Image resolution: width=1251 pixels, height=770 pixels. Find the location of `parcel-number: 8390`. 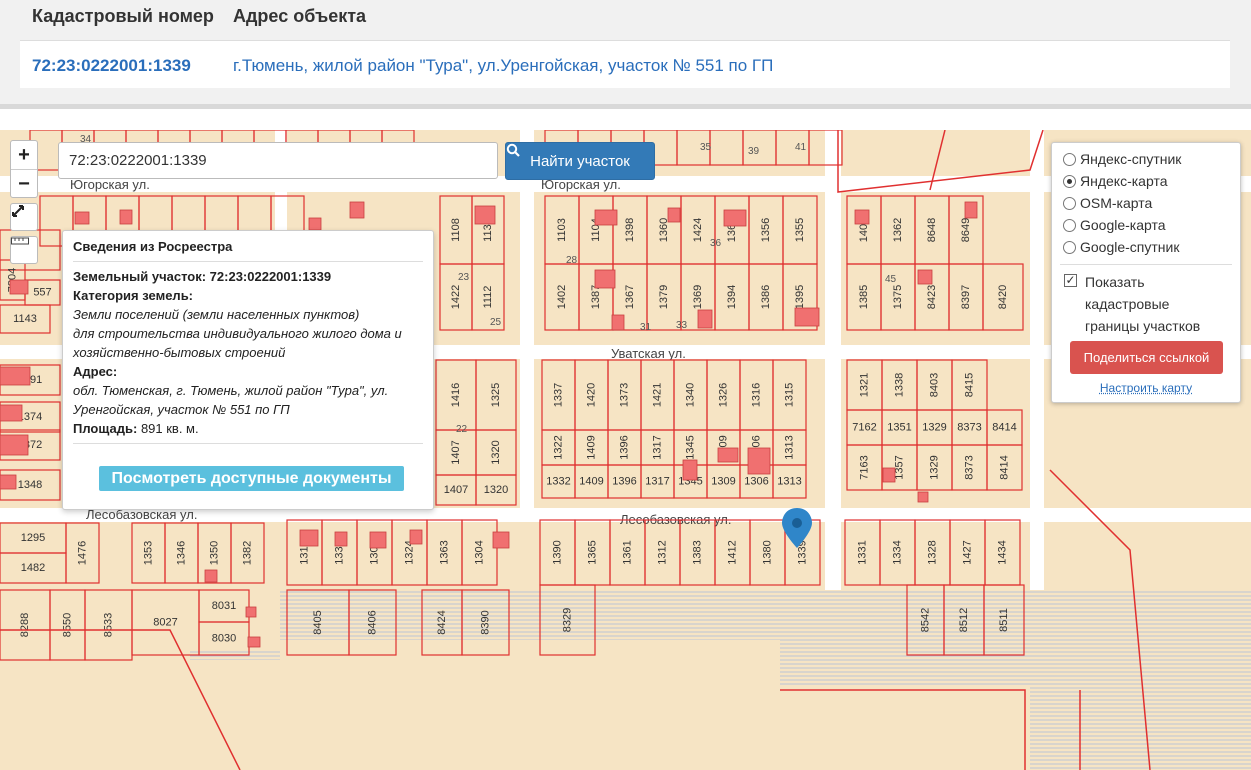

parcel-number: 8390 is located at coordinates (485, 622).